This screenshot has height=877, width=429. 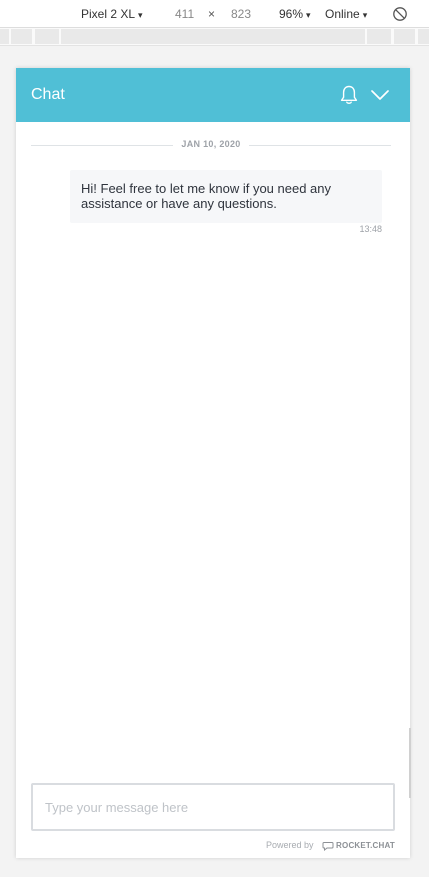 I want to click on device-toolbar: Pixel 2 XL ▾ 411 × 823 96% ▾ Online ▾, so click(x=214, y=14).